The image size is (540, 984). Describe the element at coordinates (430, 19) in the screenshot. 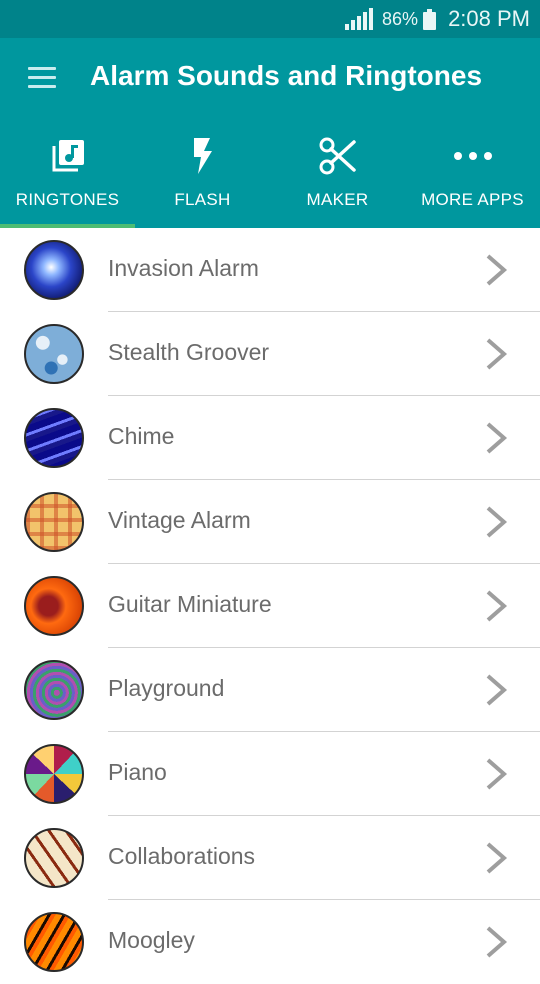

I see `battery-icon` at that location.